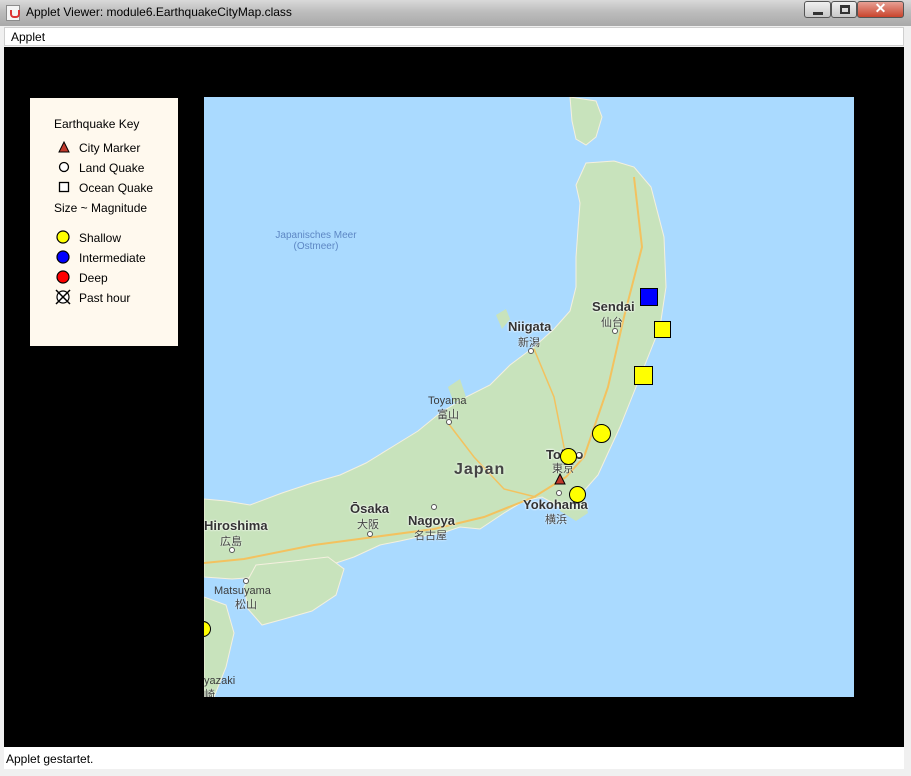 This screenshot has width=911, height=776. What do you see at coordinates (434, 507) in the screenshot?
I see `city-nagoya-dot` at bounding box center [434, 507].